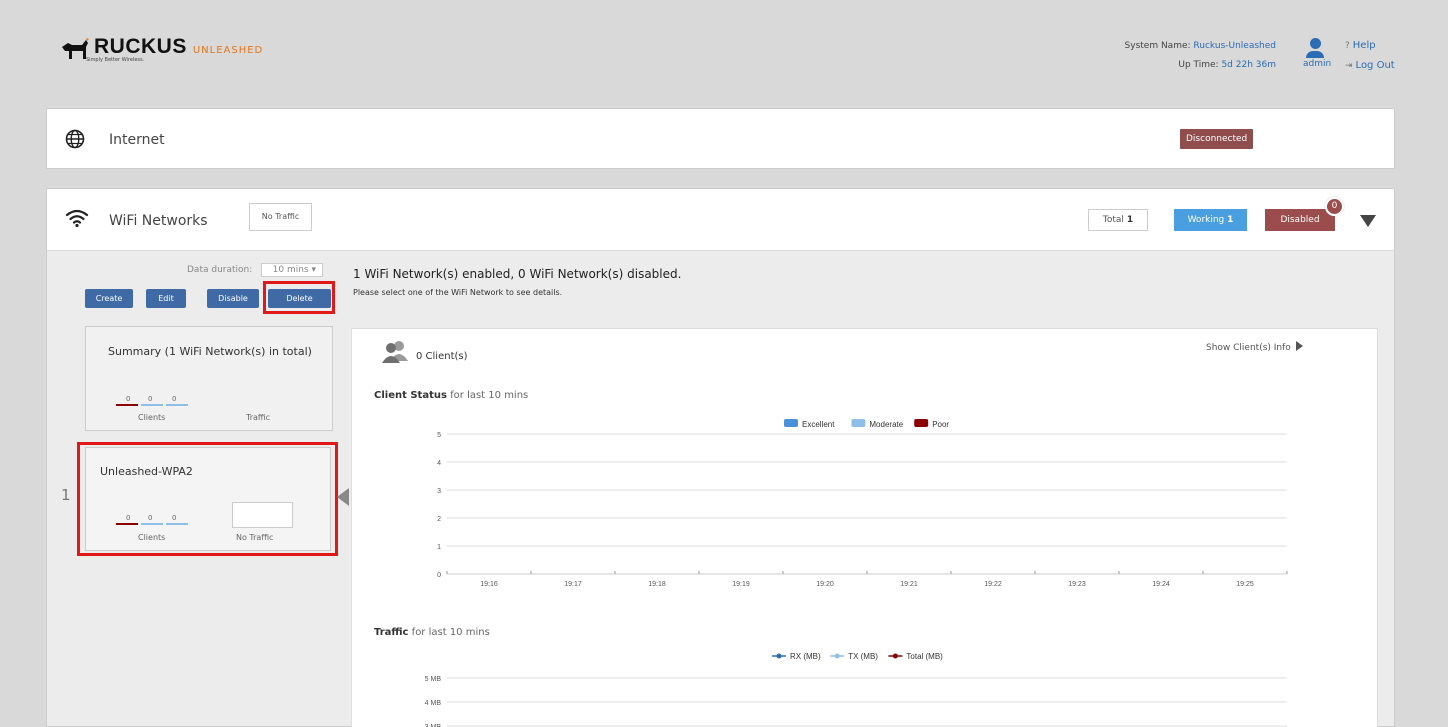 The image size is (1448, 727). Describe the element at coordinates (109, 298) in the screenshot. I see `create-button: Create` at that location.